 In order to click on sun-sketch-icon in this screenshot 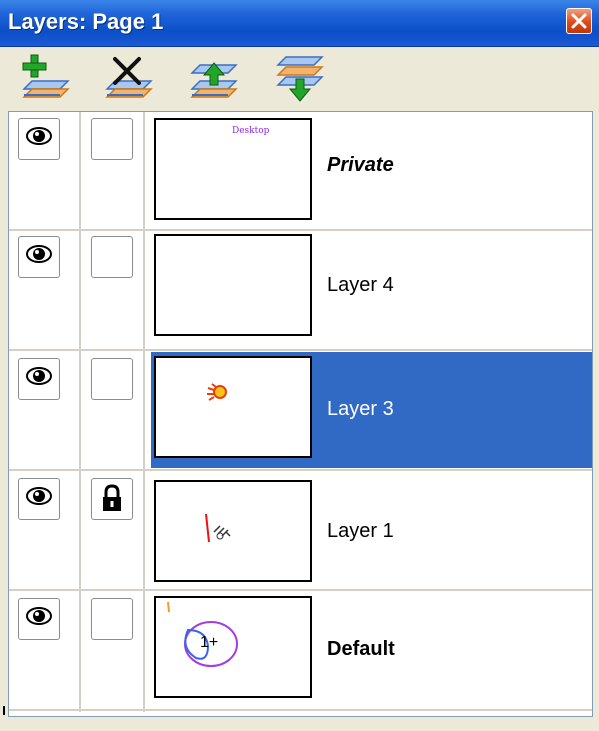, I will do `click(217, 392)`.